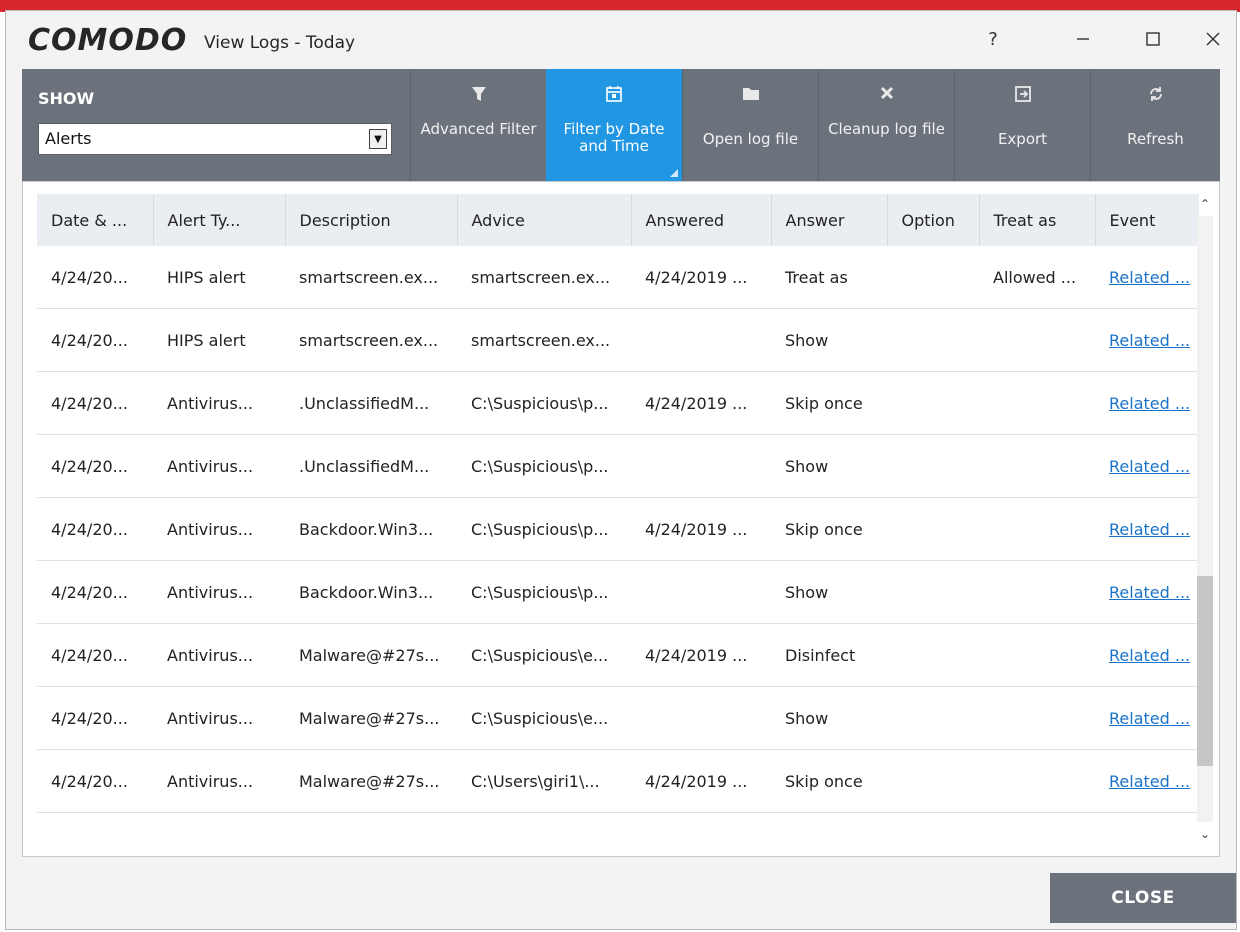  What do you see at coordinates (1022, 125) in the screenshot?
I see `export-button: Export` at bounding box center [1022, 125].